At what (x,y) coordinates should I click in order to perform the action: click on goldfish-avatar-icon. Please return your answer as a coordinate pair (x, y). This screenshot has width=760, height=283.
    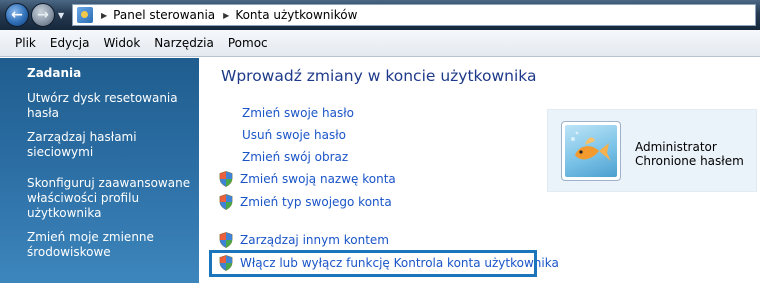
    Looking at the image, I should click on (591, 151).